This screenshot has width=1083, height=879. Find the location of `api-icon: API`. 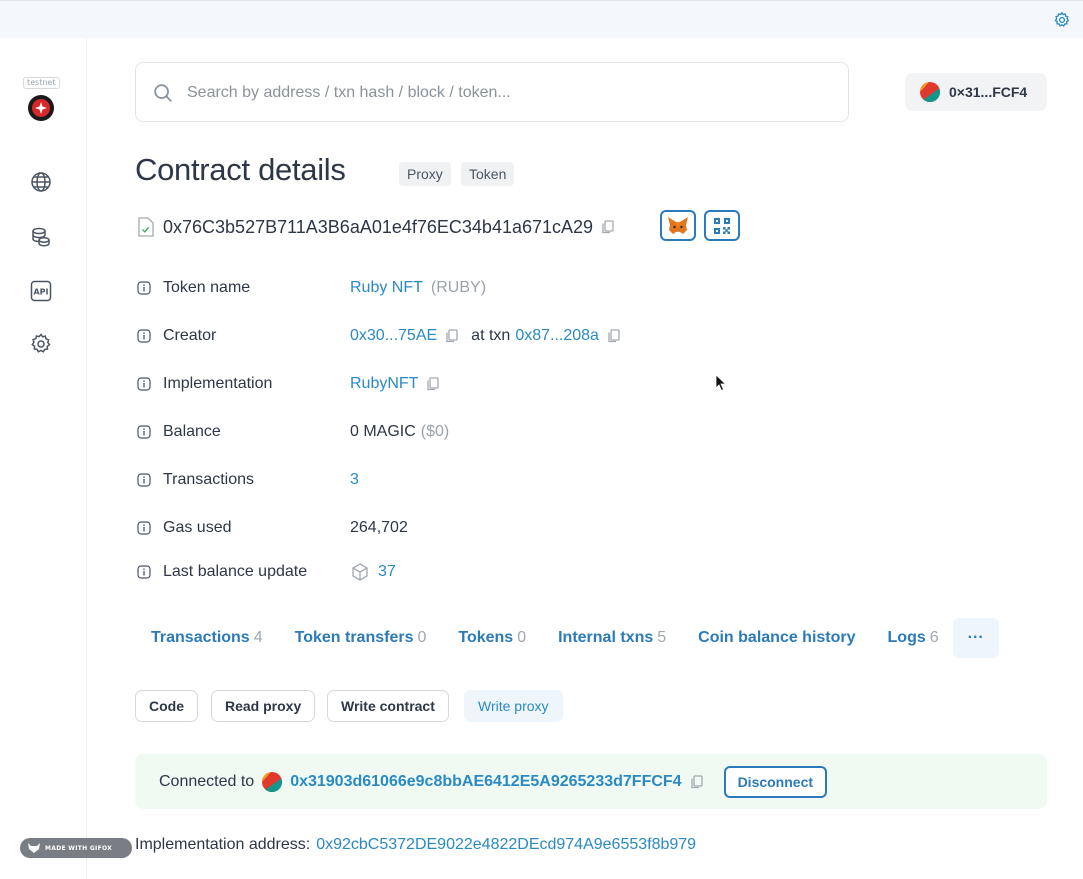

api-icon: API is located at coordinates (41, 291).